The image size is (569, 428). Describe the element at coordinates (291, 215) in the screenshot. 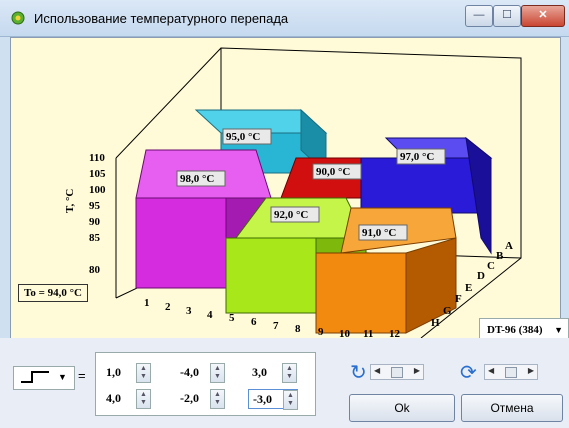

I see `value-label: 92,0 °C` at that location.